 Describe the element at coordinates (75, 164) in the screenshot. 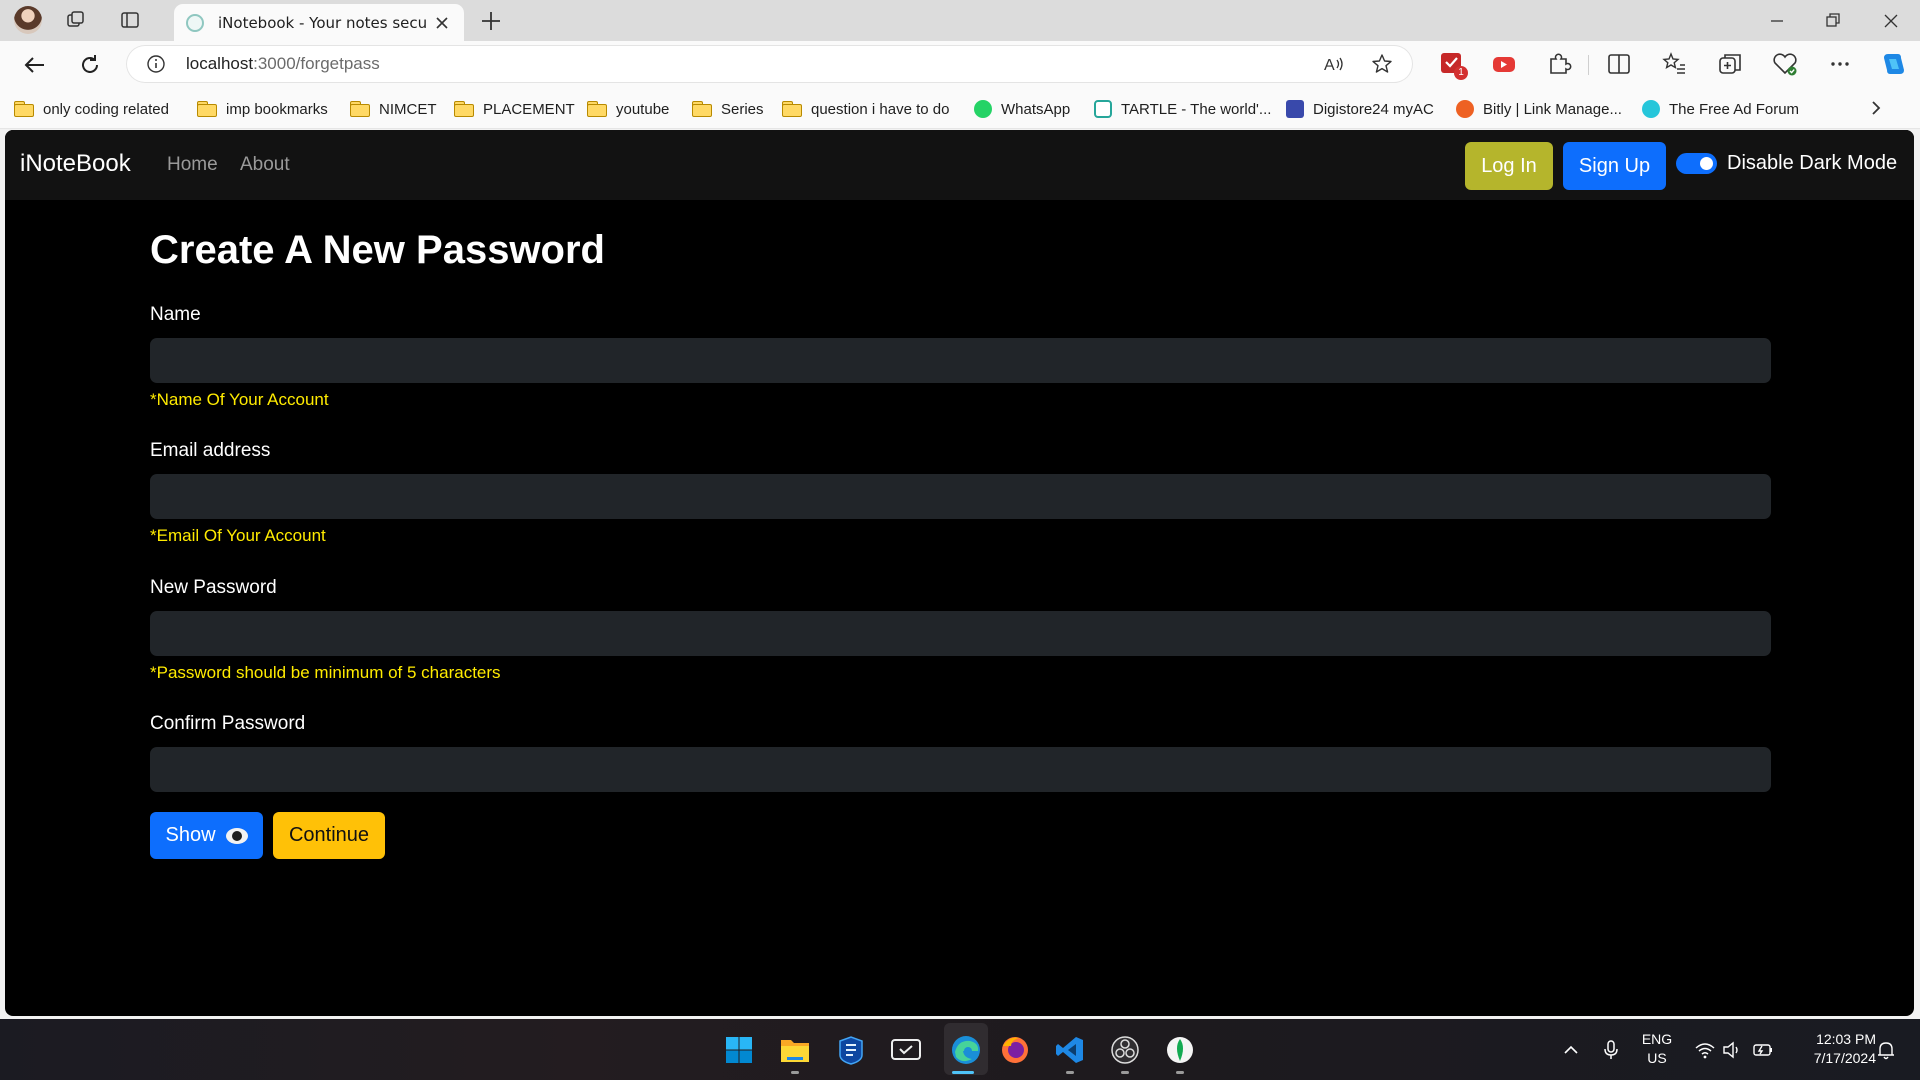

I see `brand-logo: iNoteBook` at that location.